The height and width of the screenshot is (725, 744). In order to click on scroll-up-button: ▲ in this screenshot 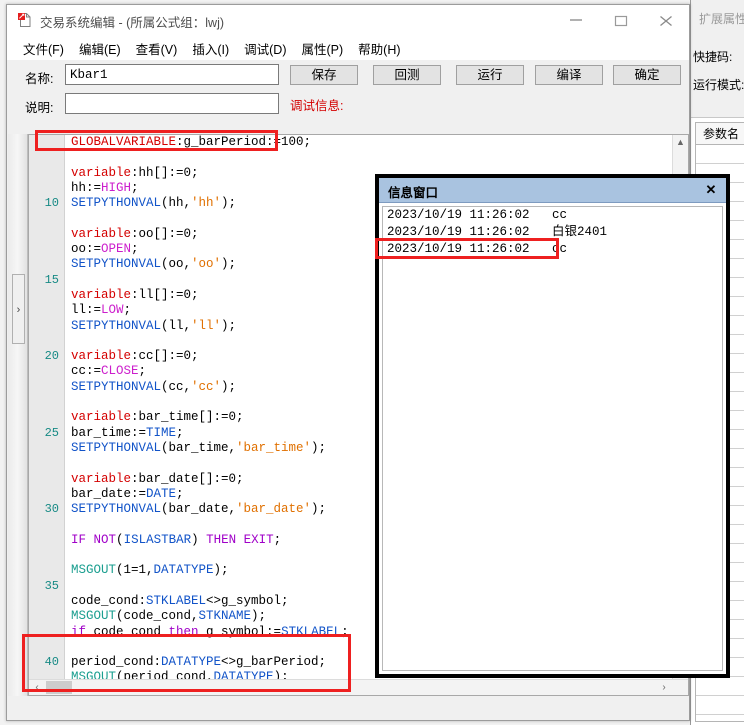, I will do `click(680, 143)`.